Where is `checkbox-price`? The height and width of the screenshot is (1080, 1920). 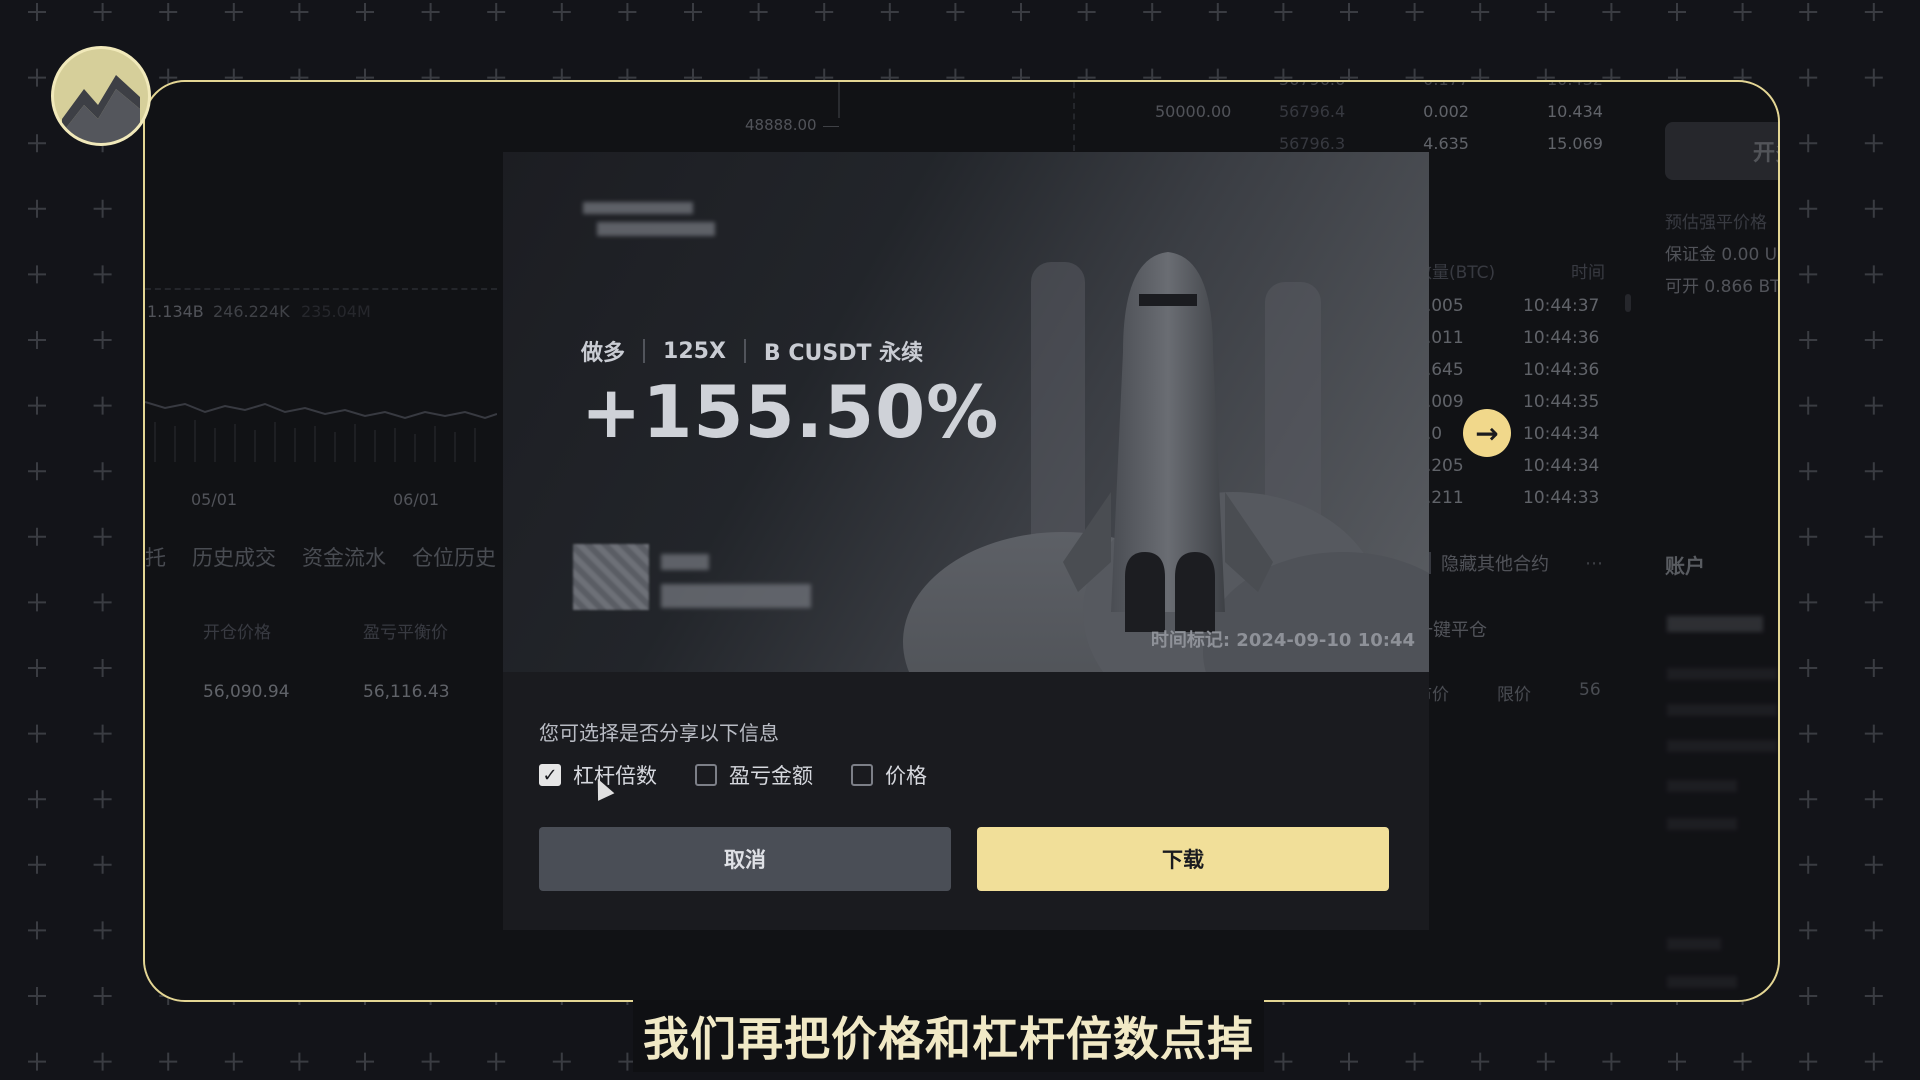 checkbox-price is located at coordinates (862, 775).